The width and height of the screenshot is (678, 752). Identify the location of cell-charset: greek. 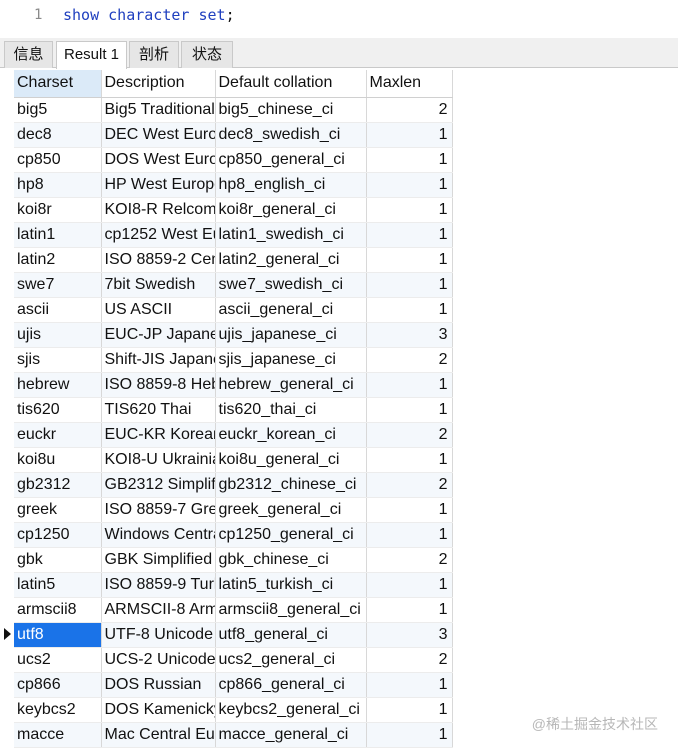
(58, 510).